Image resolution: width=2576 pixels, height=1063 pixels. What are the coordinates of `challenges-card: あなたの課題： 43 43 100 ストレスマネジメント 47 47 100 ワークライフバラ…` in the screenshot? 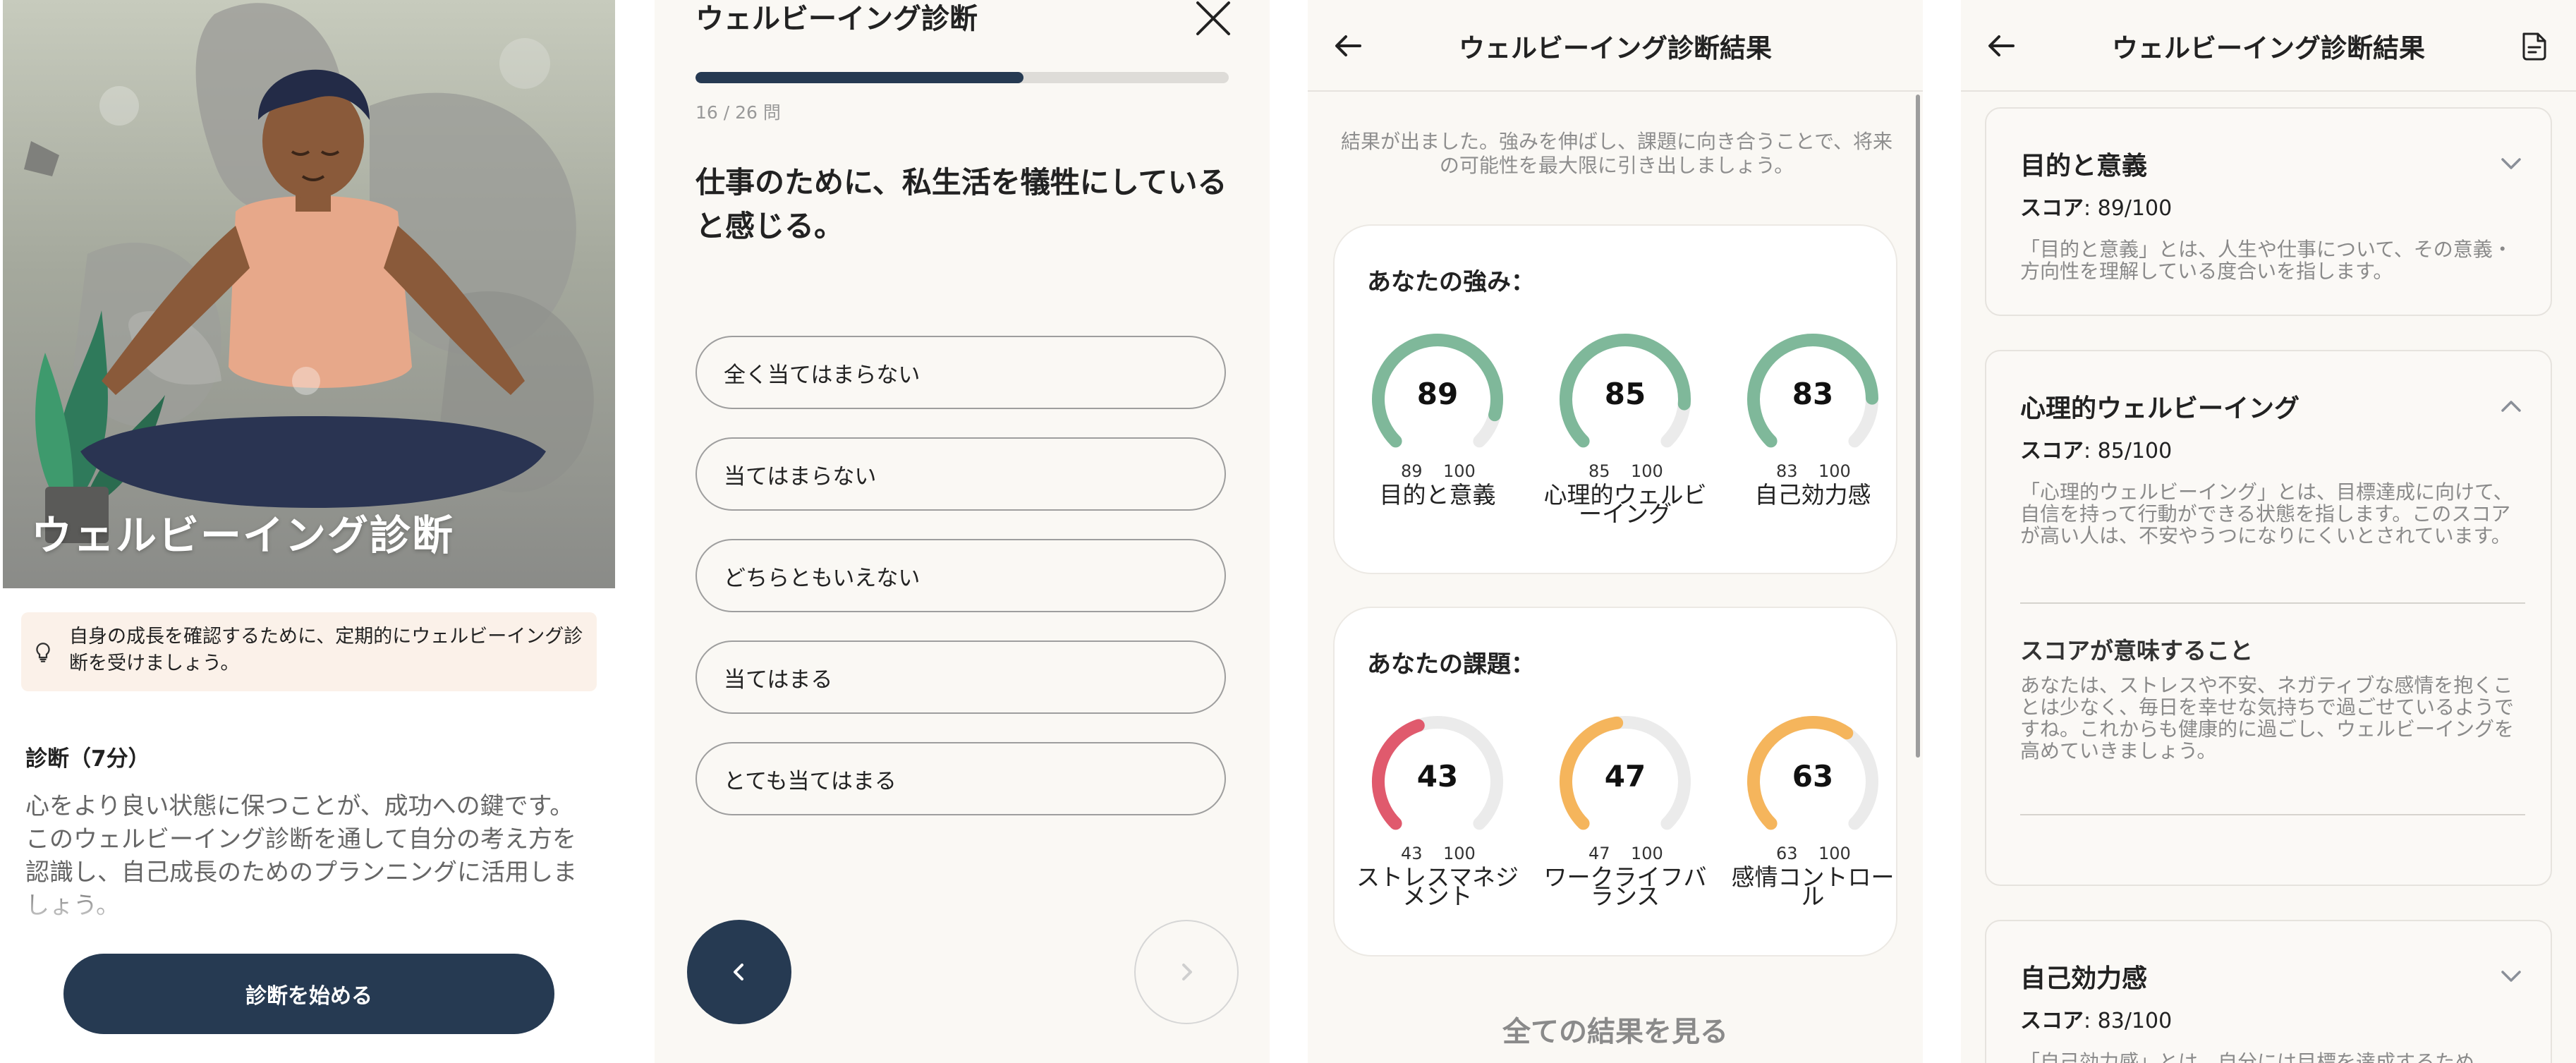 It's located at (1615, 781).